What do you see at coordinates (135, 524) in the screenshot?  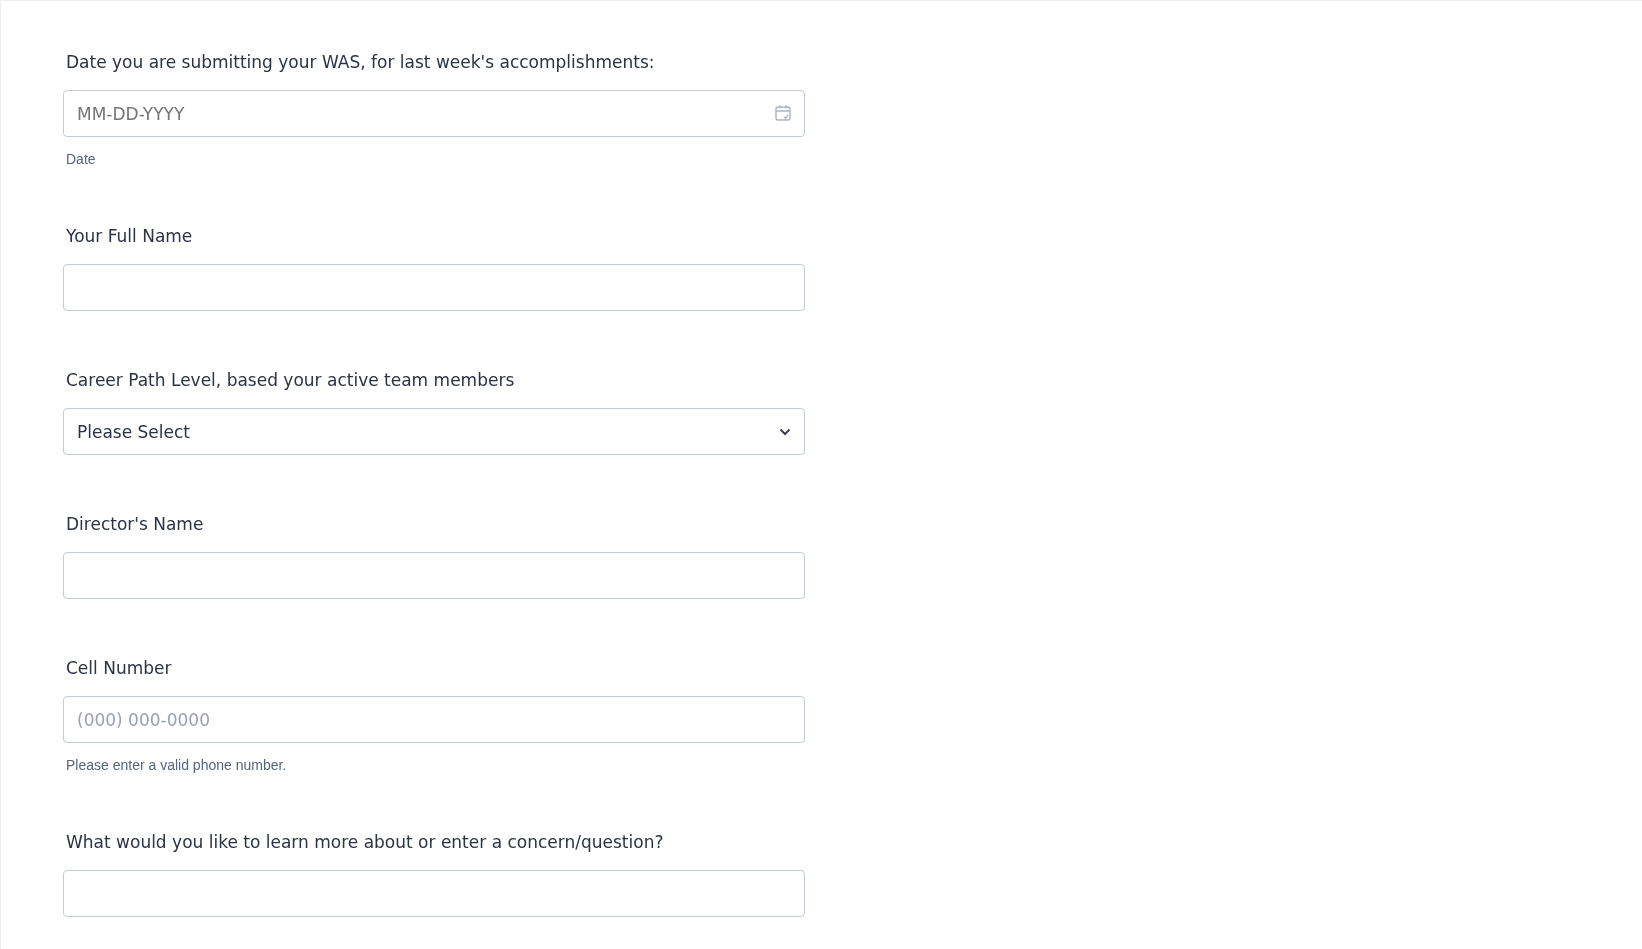 I see `field-label: Director's Name` at bounding box center [135, 524].